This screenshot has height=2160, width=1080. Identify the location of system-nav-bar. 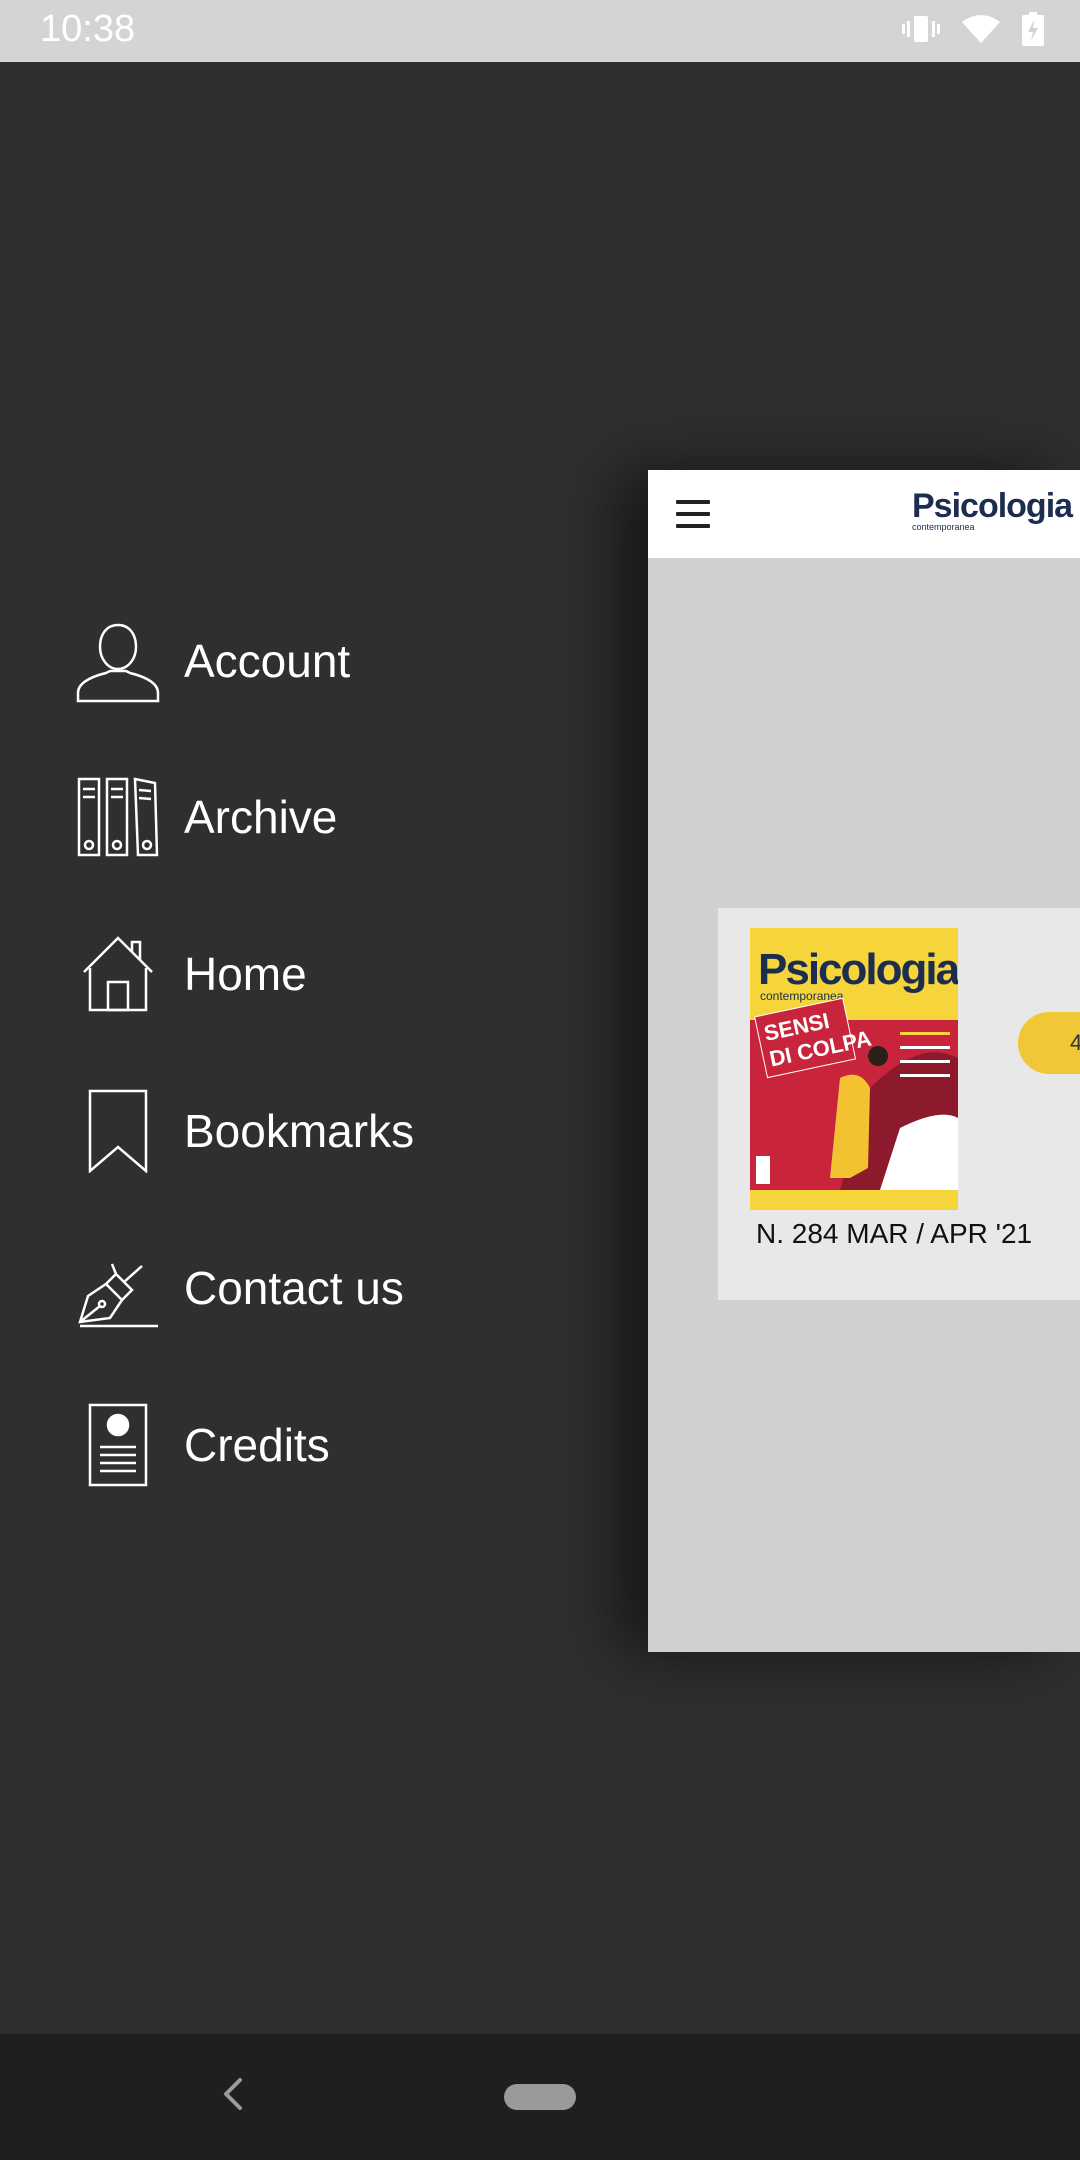
(540, 2097).